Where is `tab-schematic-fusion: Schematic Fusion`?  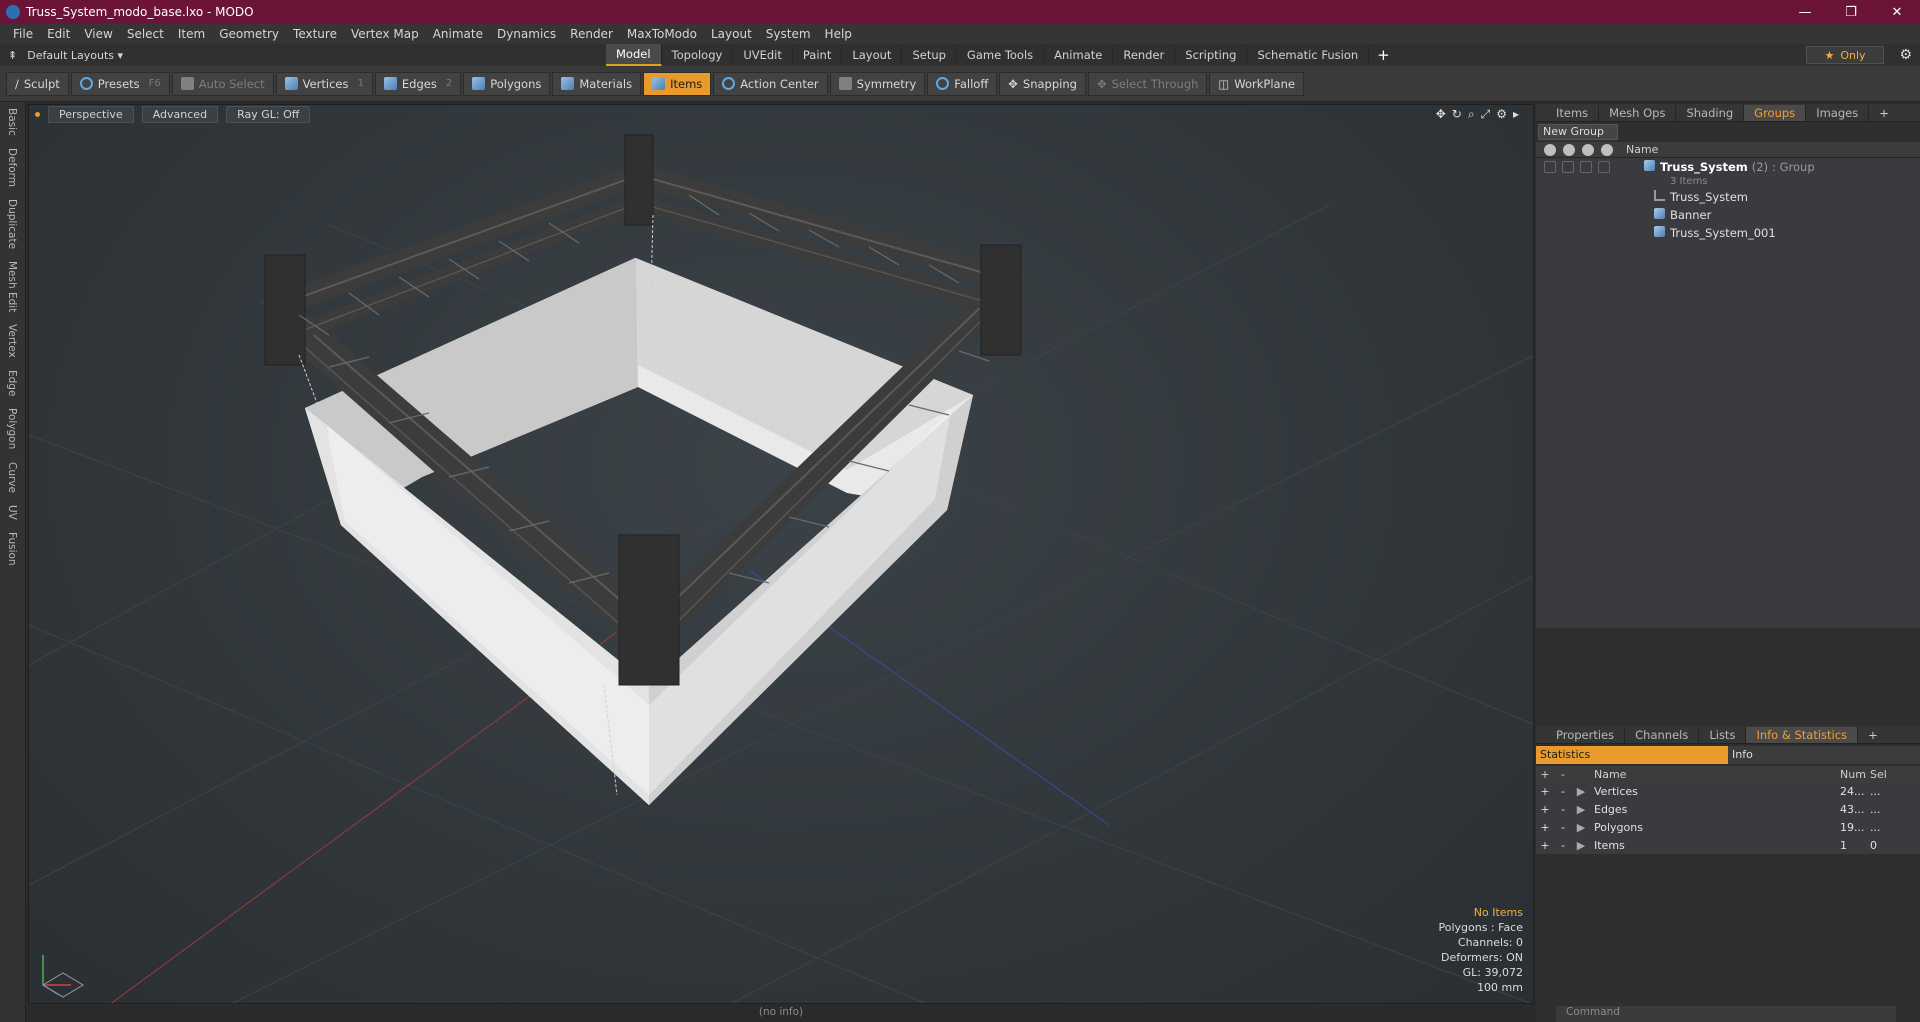
tab-schematic-fusion: Schematic Fusion is located at coordinates (1308, 55).